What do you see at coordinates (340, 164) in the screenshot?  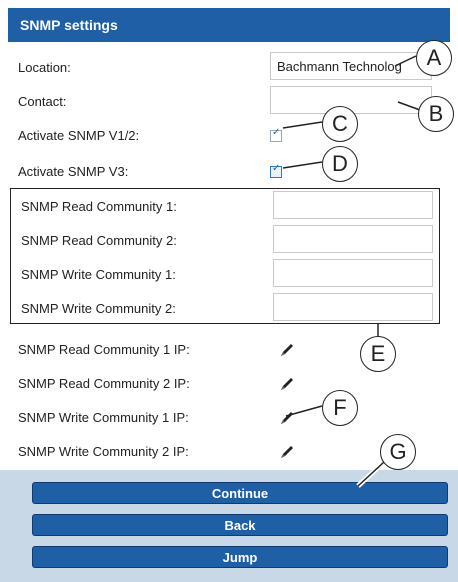 I see `callout-d: D` at bounding box center [340, 164].